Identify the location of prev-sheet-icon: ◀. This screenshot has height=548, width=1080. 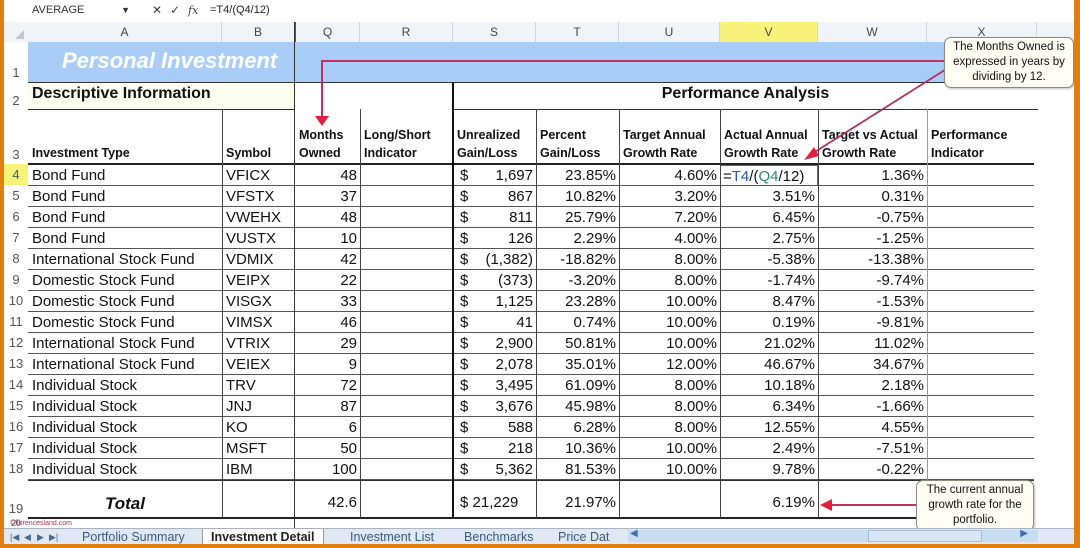
(27, 536).